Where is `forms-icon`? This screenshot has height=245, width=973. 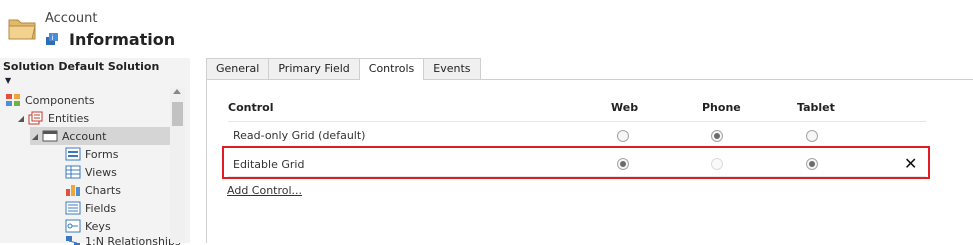
forms-icon is located at coordinates (73, 154).